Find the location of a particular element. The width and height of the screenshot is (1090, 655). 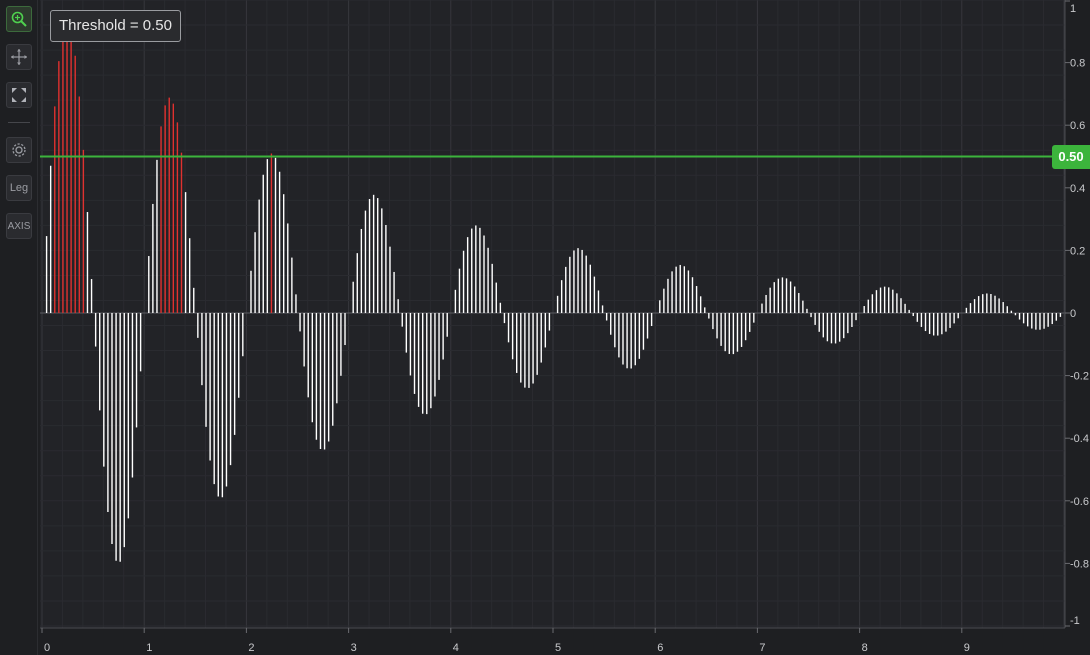

fit-screen-button is located at coordinates (19, 95).